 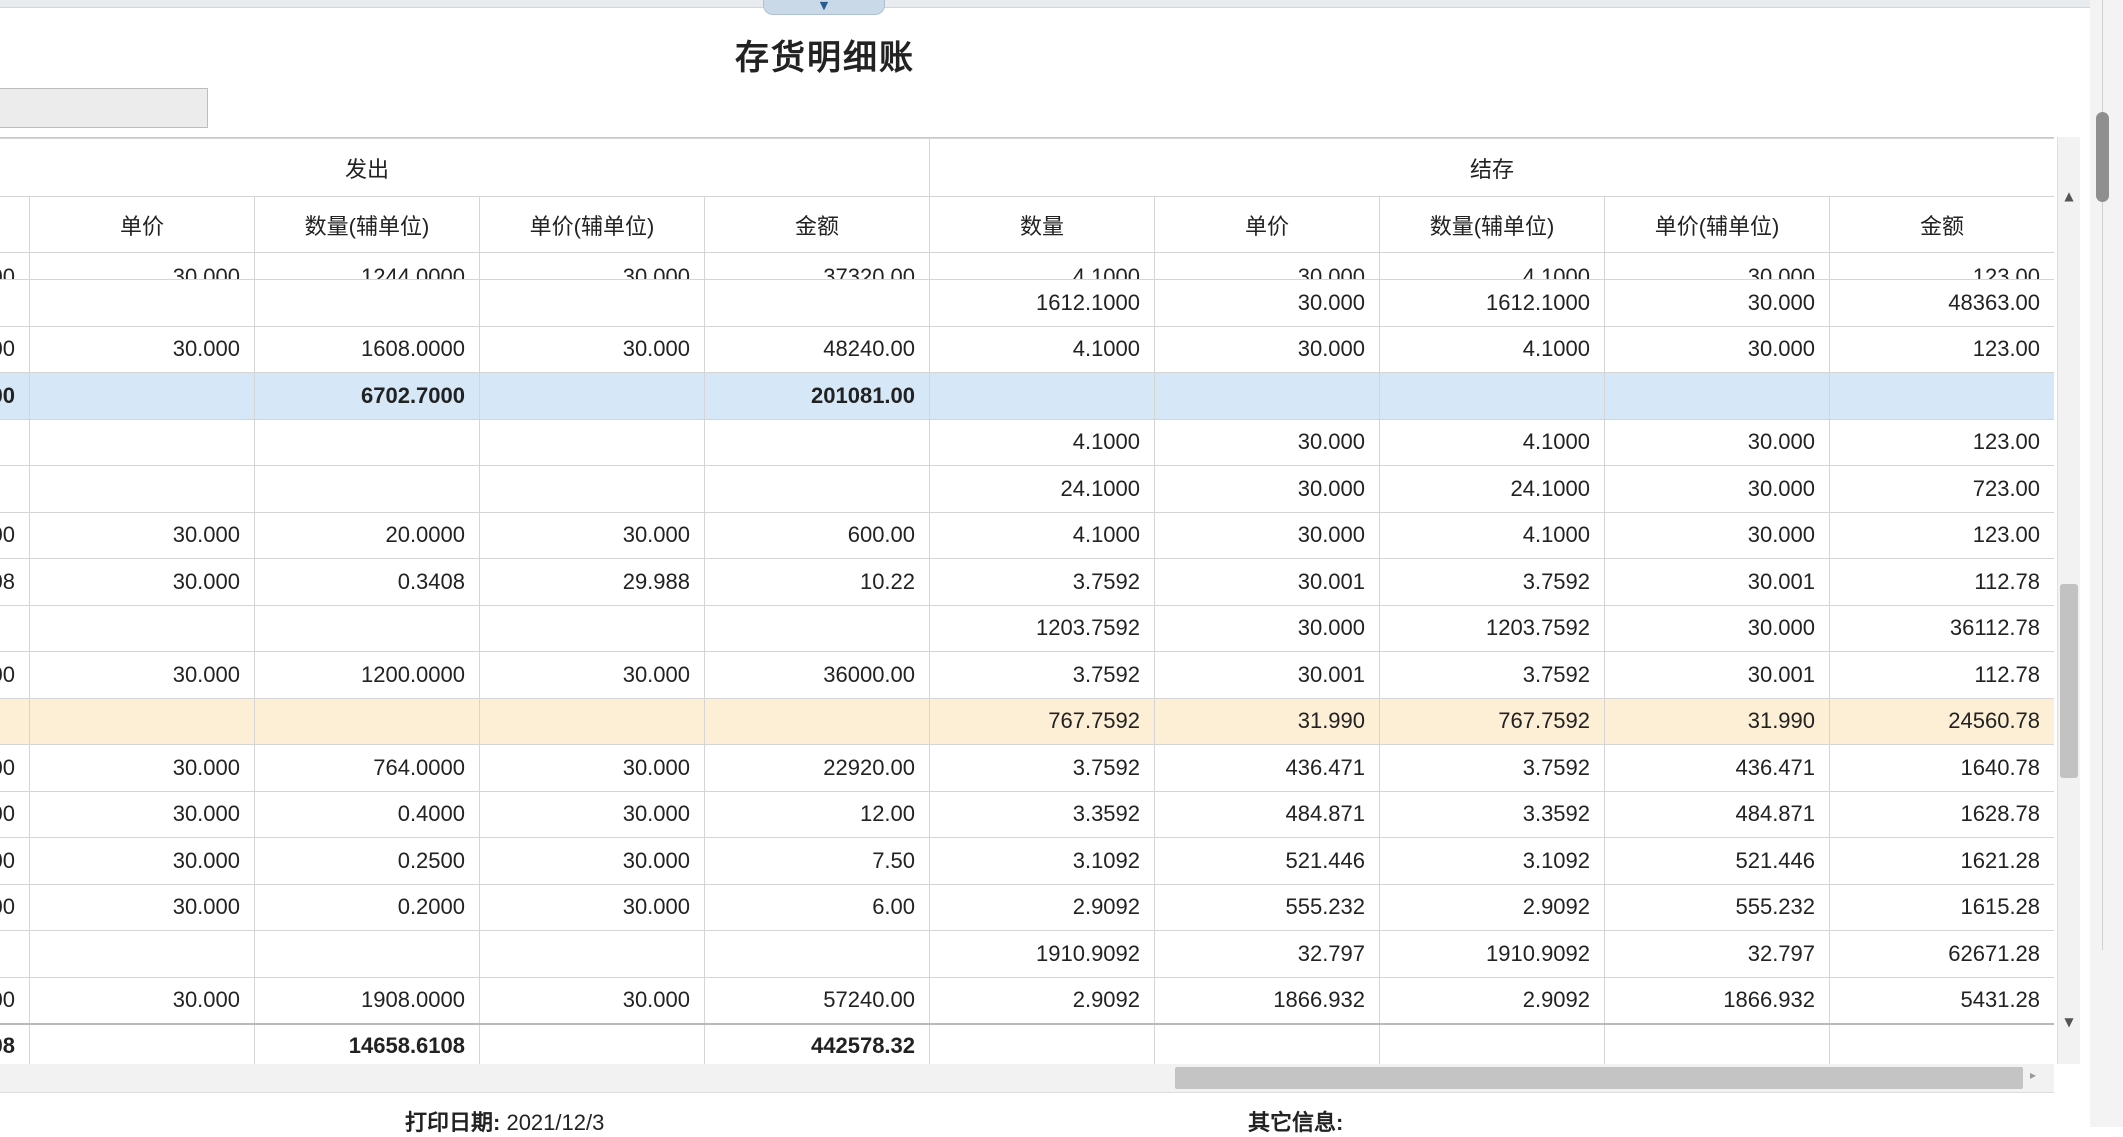 What do you see at coordinates (1106, 767) in the screenshot?
I see `cell-value: 3.7592` at bounding box center [1106, 767].